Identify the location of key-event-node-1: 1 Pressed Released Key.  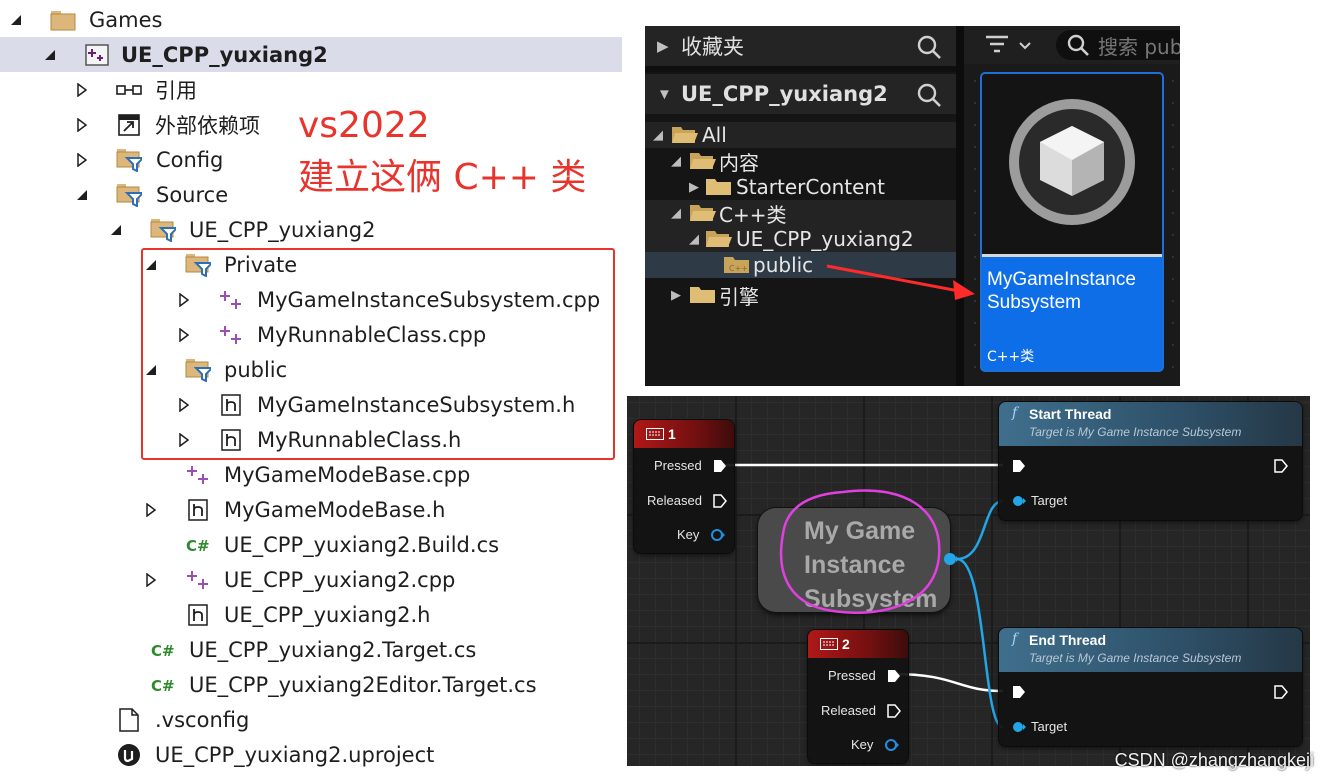
(684, 486).